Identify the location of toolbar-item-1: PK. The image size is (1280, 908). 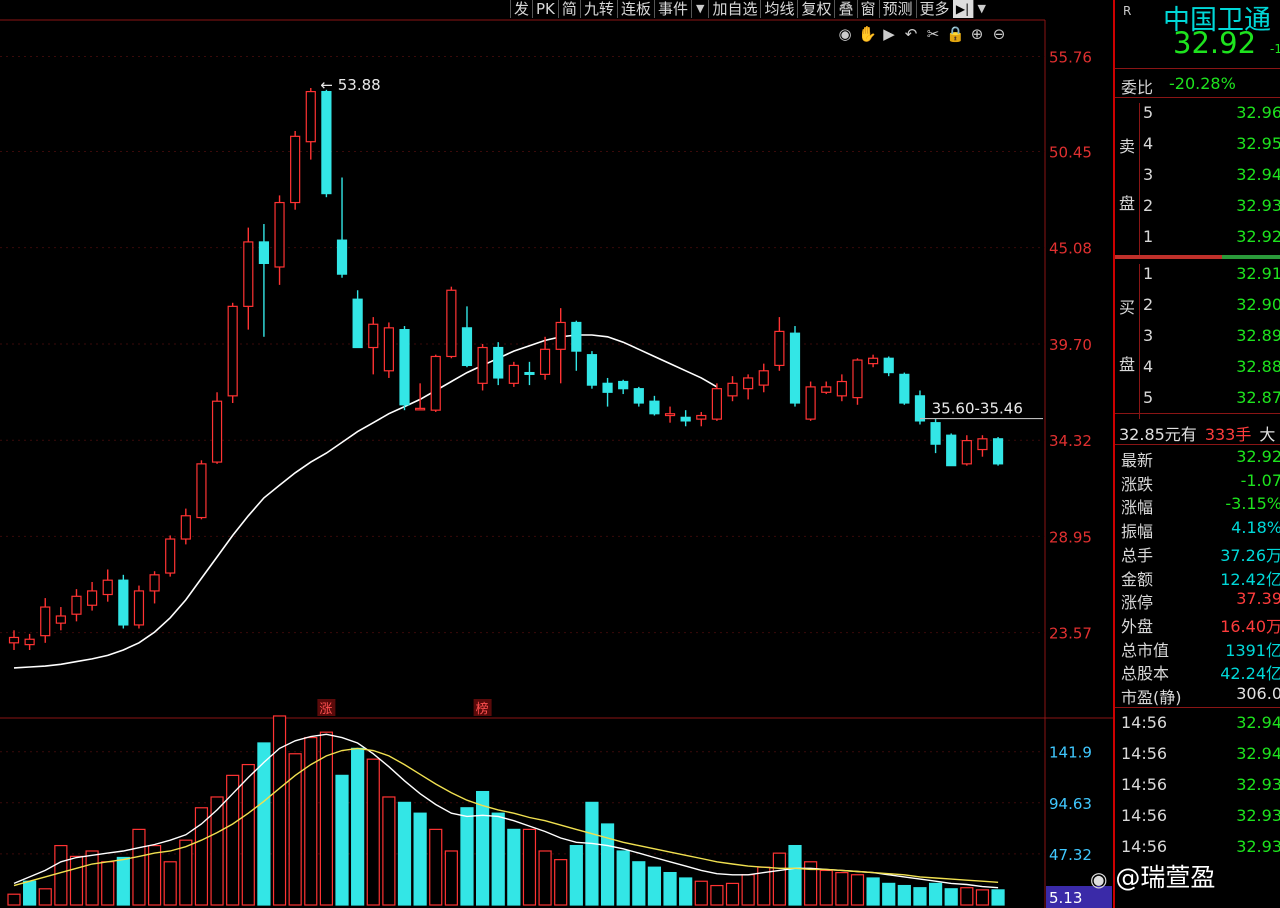
(545, 9).